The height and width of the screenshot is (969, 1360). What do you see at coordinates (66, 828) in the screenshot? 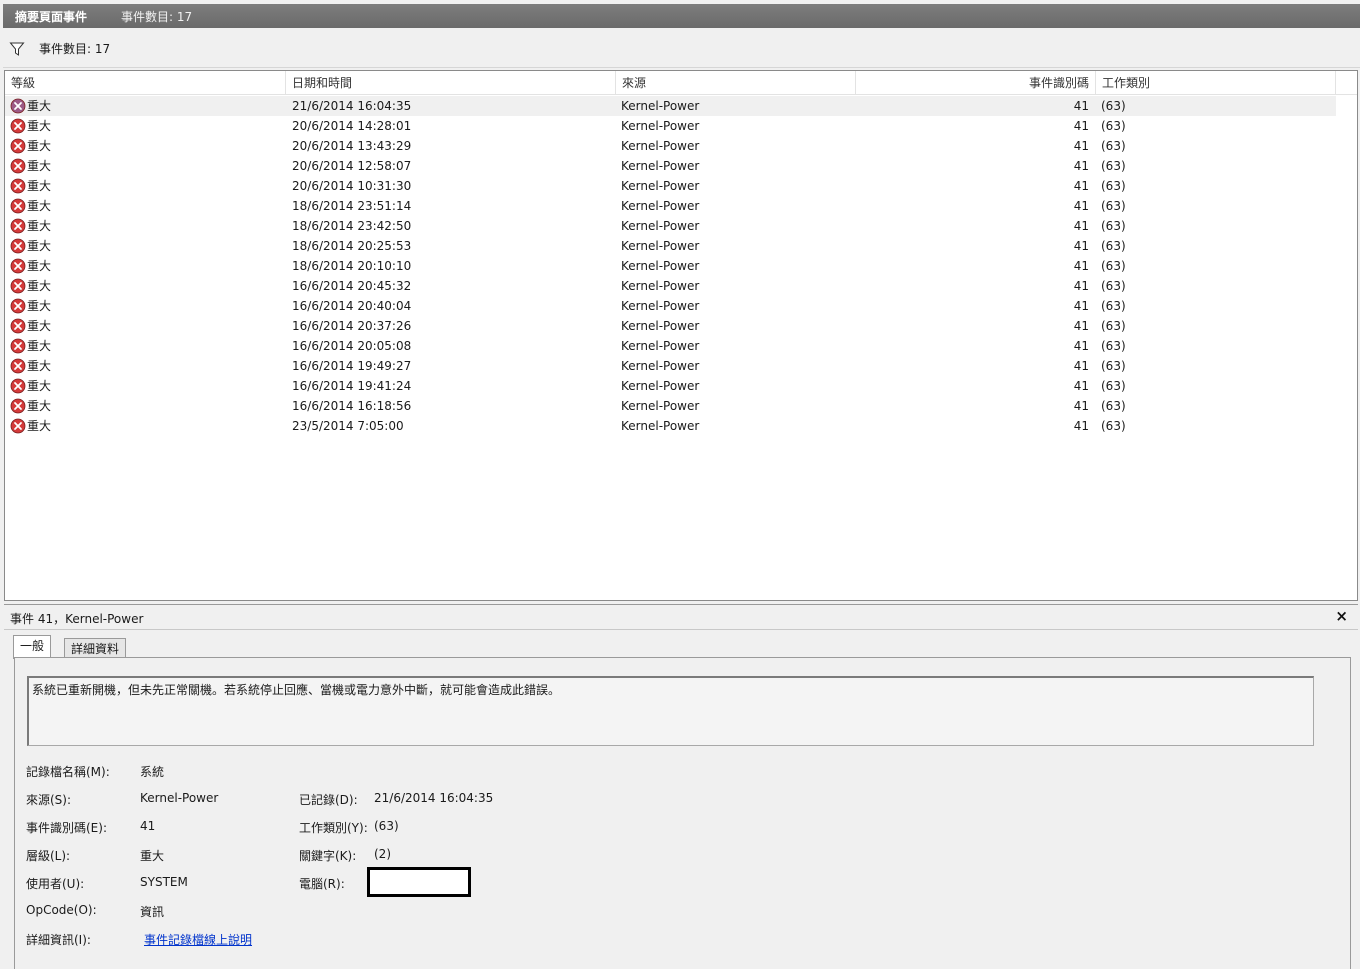
I see `event-id-label: 事件識別碼(E):` at bounding box center [66, 828].